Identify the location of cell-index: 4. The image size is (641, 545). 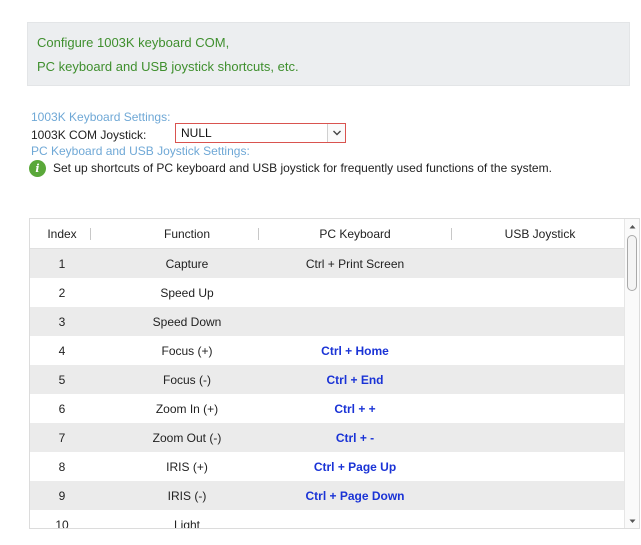
(62, 351).